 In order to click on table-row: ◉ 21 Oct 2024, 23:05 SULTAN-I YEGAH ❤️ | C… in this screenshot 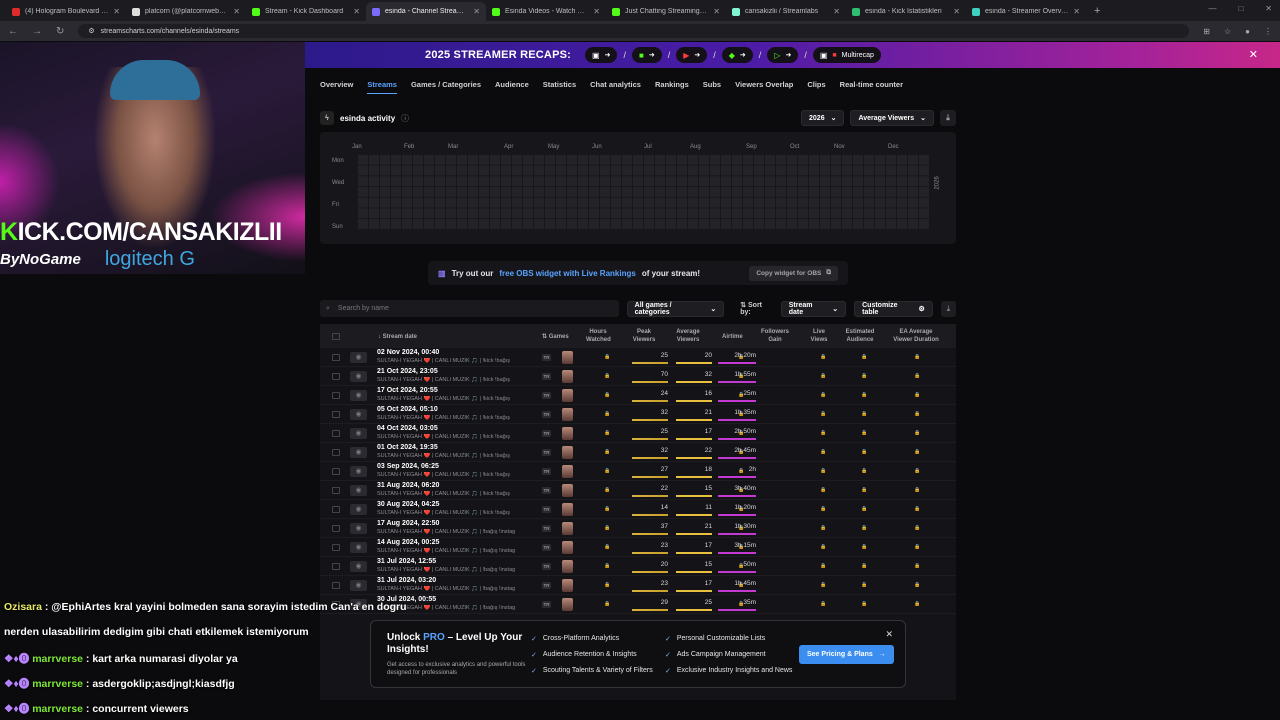, I will do `click(638, 376)`.